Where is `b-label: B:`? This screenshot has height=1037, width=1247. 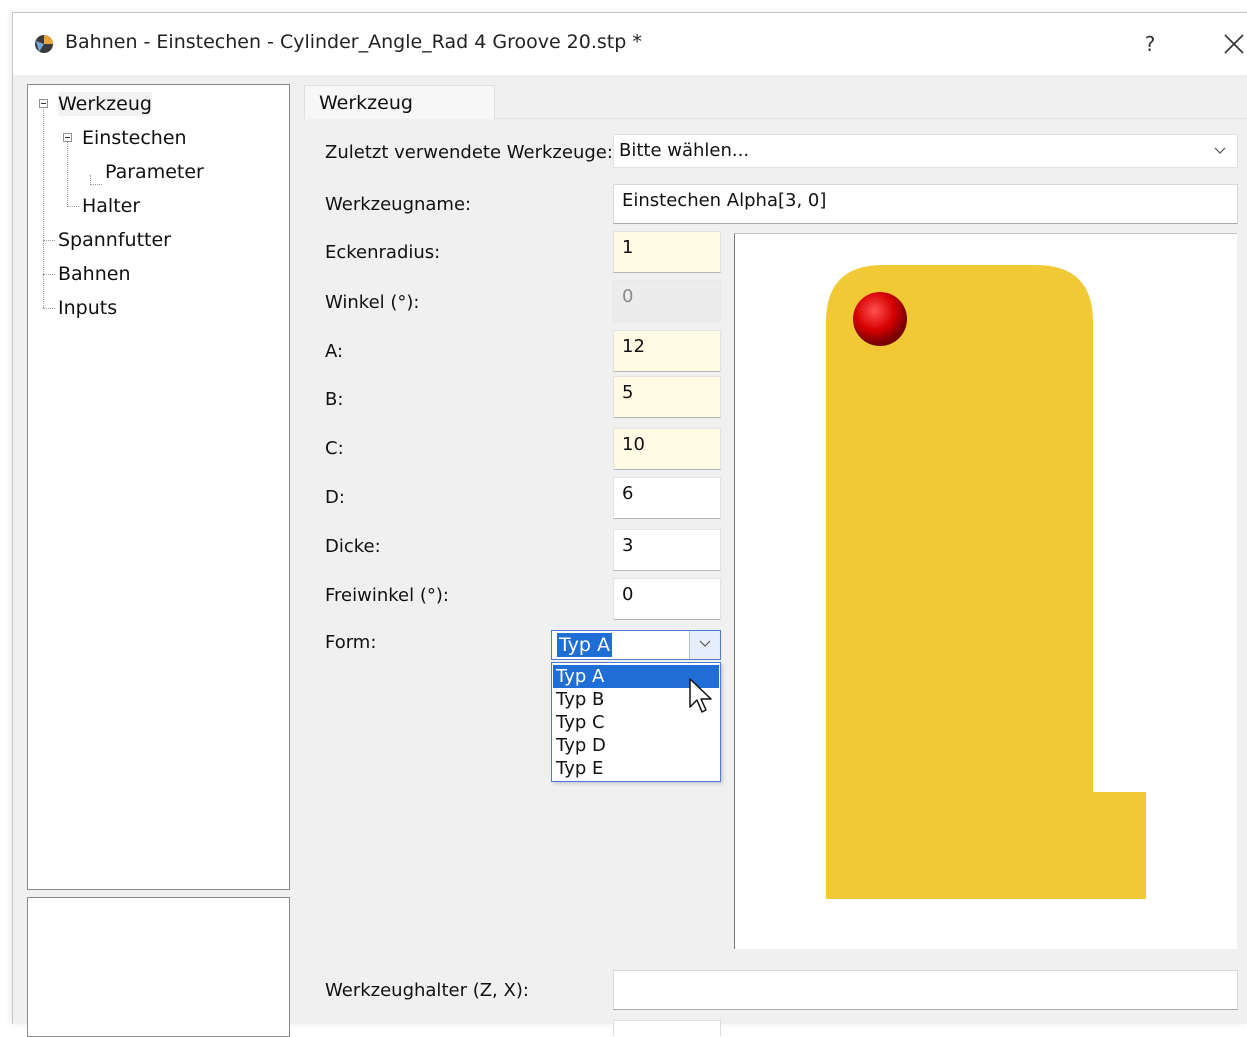
b-label: B: is located at coordinates (334, 399).